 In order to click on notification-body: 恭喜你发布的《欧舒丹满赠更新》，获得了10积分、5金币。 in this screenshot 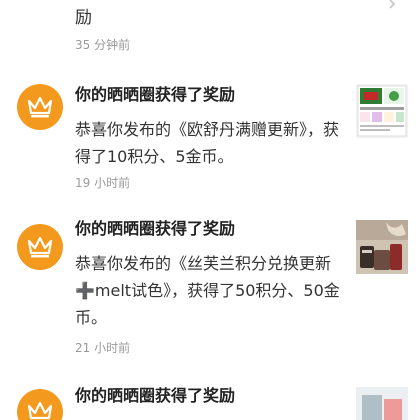, I will do `click(207, 143)`.